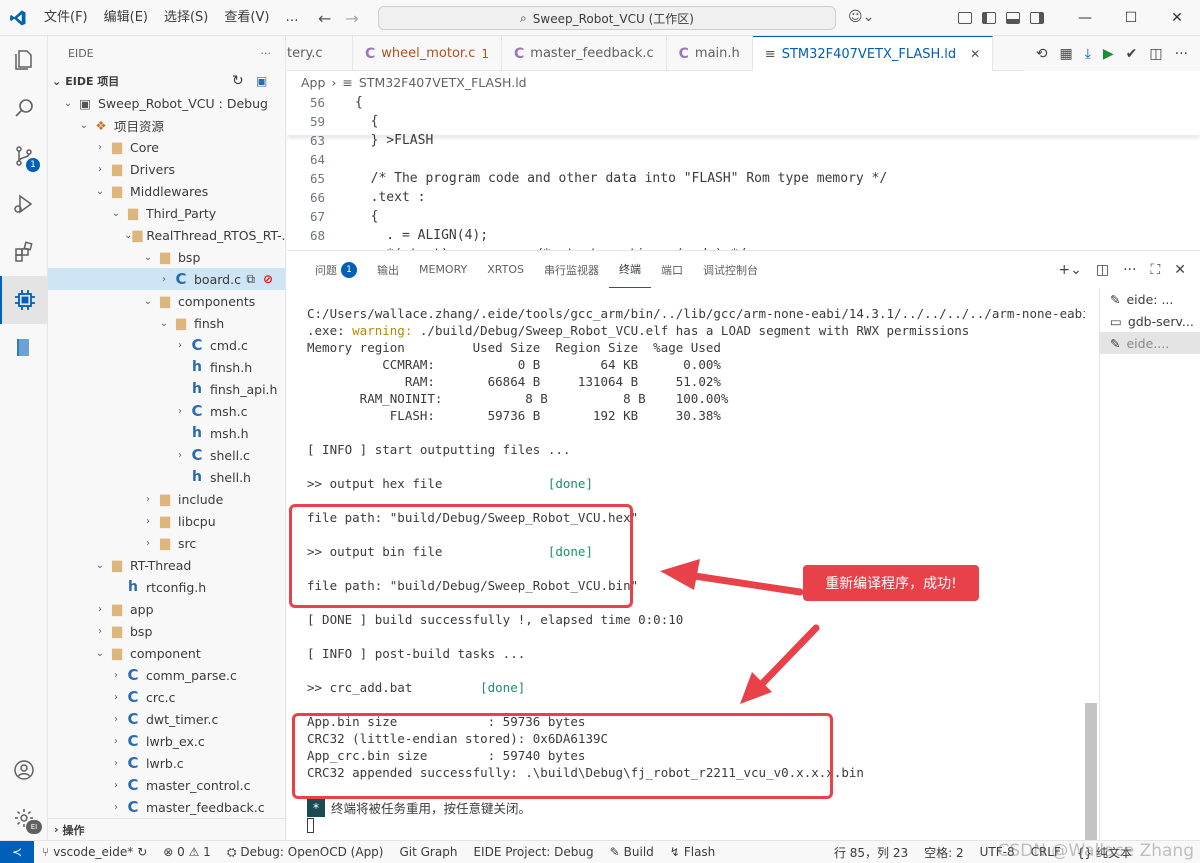  What do you see at coordinates (428, 852) in the screenshot?
I see `status-git-graph: Git Graph` at bounding box center [428, 852].